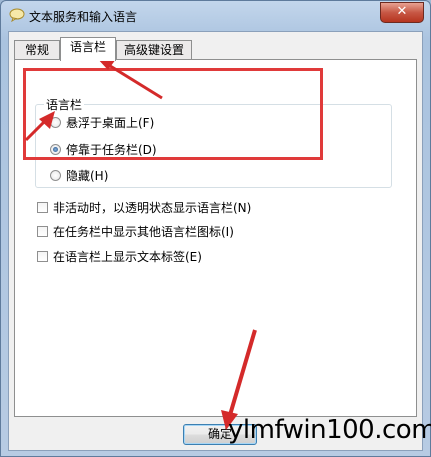  I want to click on checkbox-show-extra-icons-in-taskbar: 在任务栏中显示其他语言栏图标(I), so click(135, 231).